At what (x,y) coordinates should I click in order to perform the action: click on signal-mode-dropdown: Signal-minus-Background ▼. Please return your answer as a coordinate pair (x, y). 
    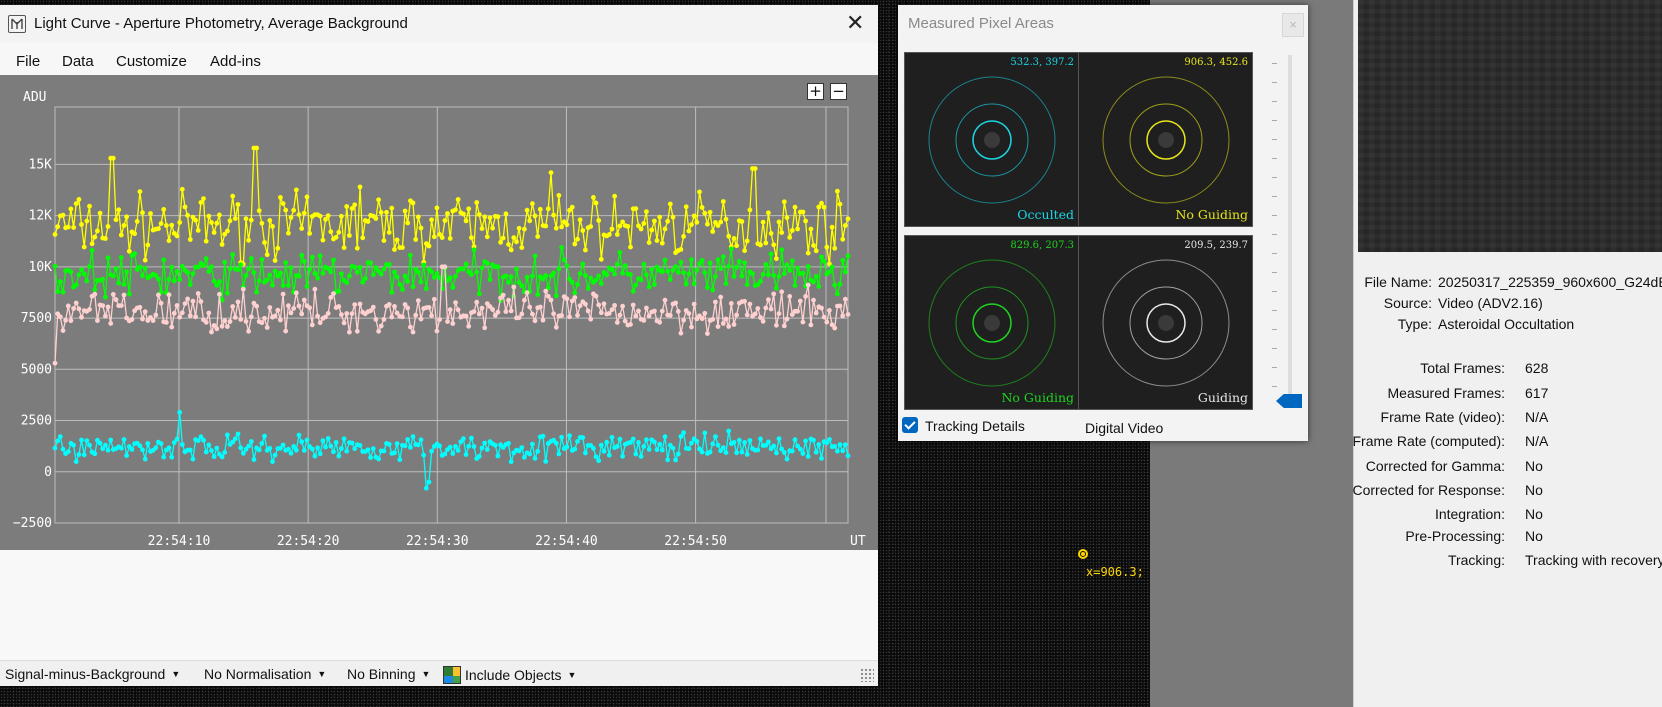
    Looking at the image, I should click on (92, 674).